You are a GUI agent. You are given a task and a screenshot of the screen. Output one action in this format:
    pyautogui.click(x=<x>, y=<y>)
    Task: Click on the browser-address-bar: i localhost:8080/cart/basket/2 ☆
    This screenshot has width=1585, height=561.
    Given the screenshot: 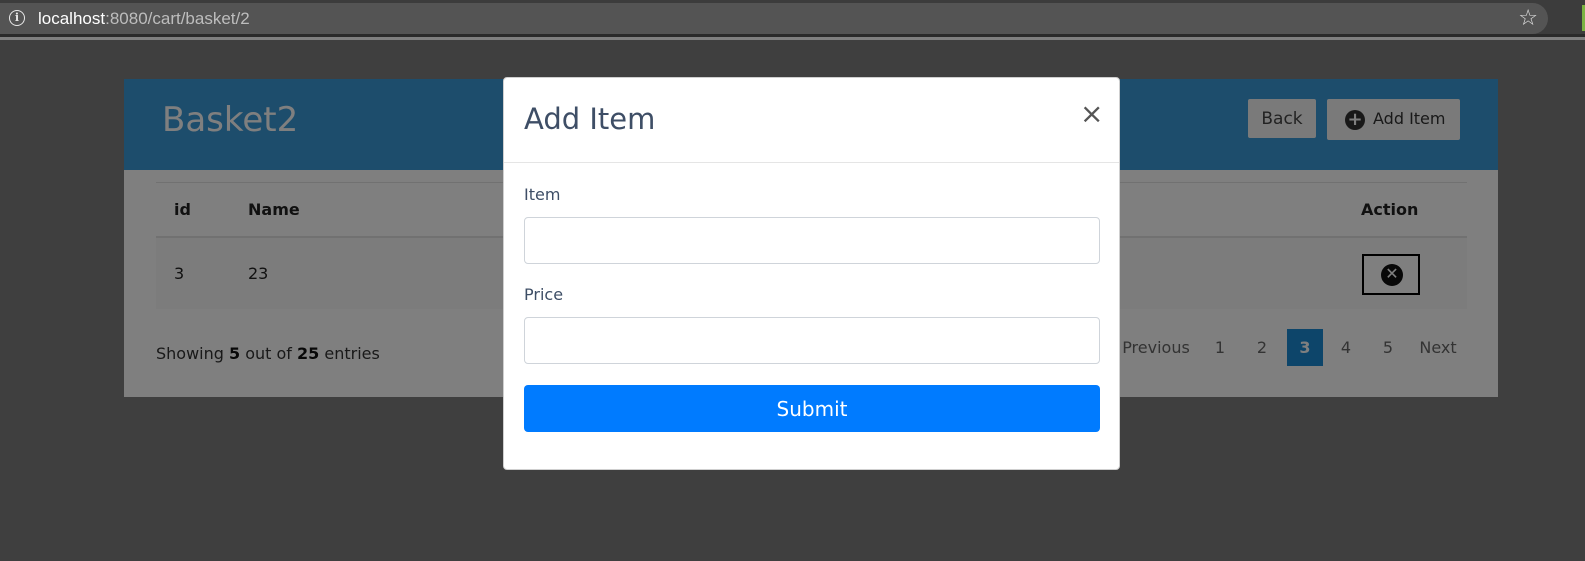 What is the action you would take?
    pyautogui.click(x=792, y=18)
    